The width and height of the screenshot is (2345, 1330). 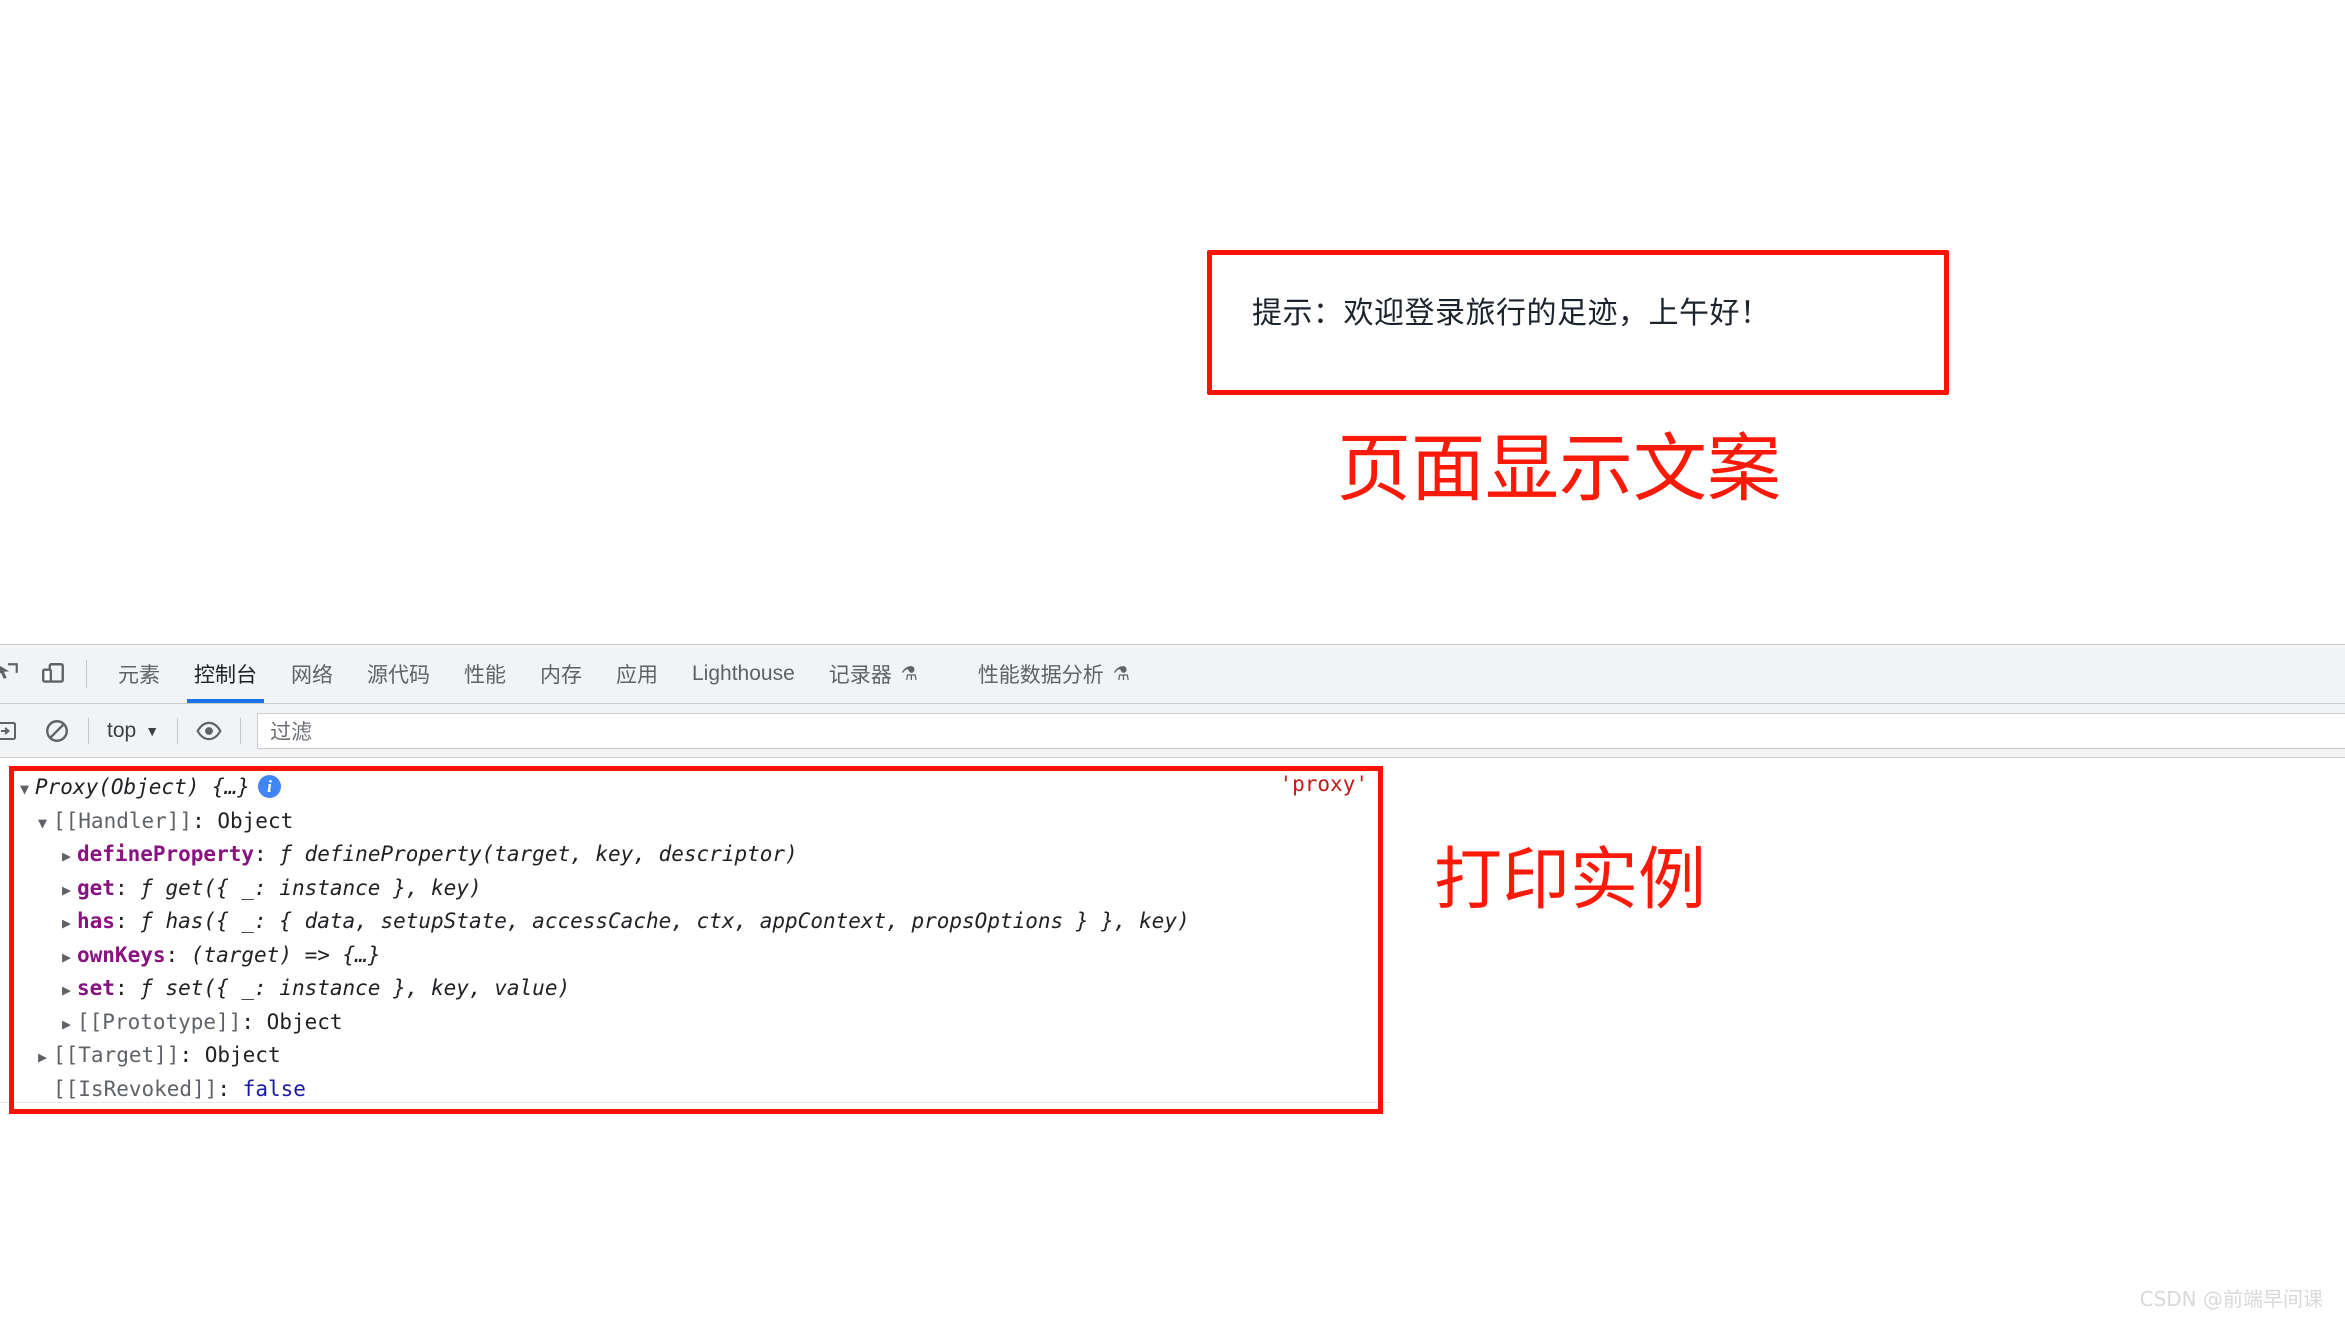 I want to click on property-value: false, so click(x=274, y=1088).